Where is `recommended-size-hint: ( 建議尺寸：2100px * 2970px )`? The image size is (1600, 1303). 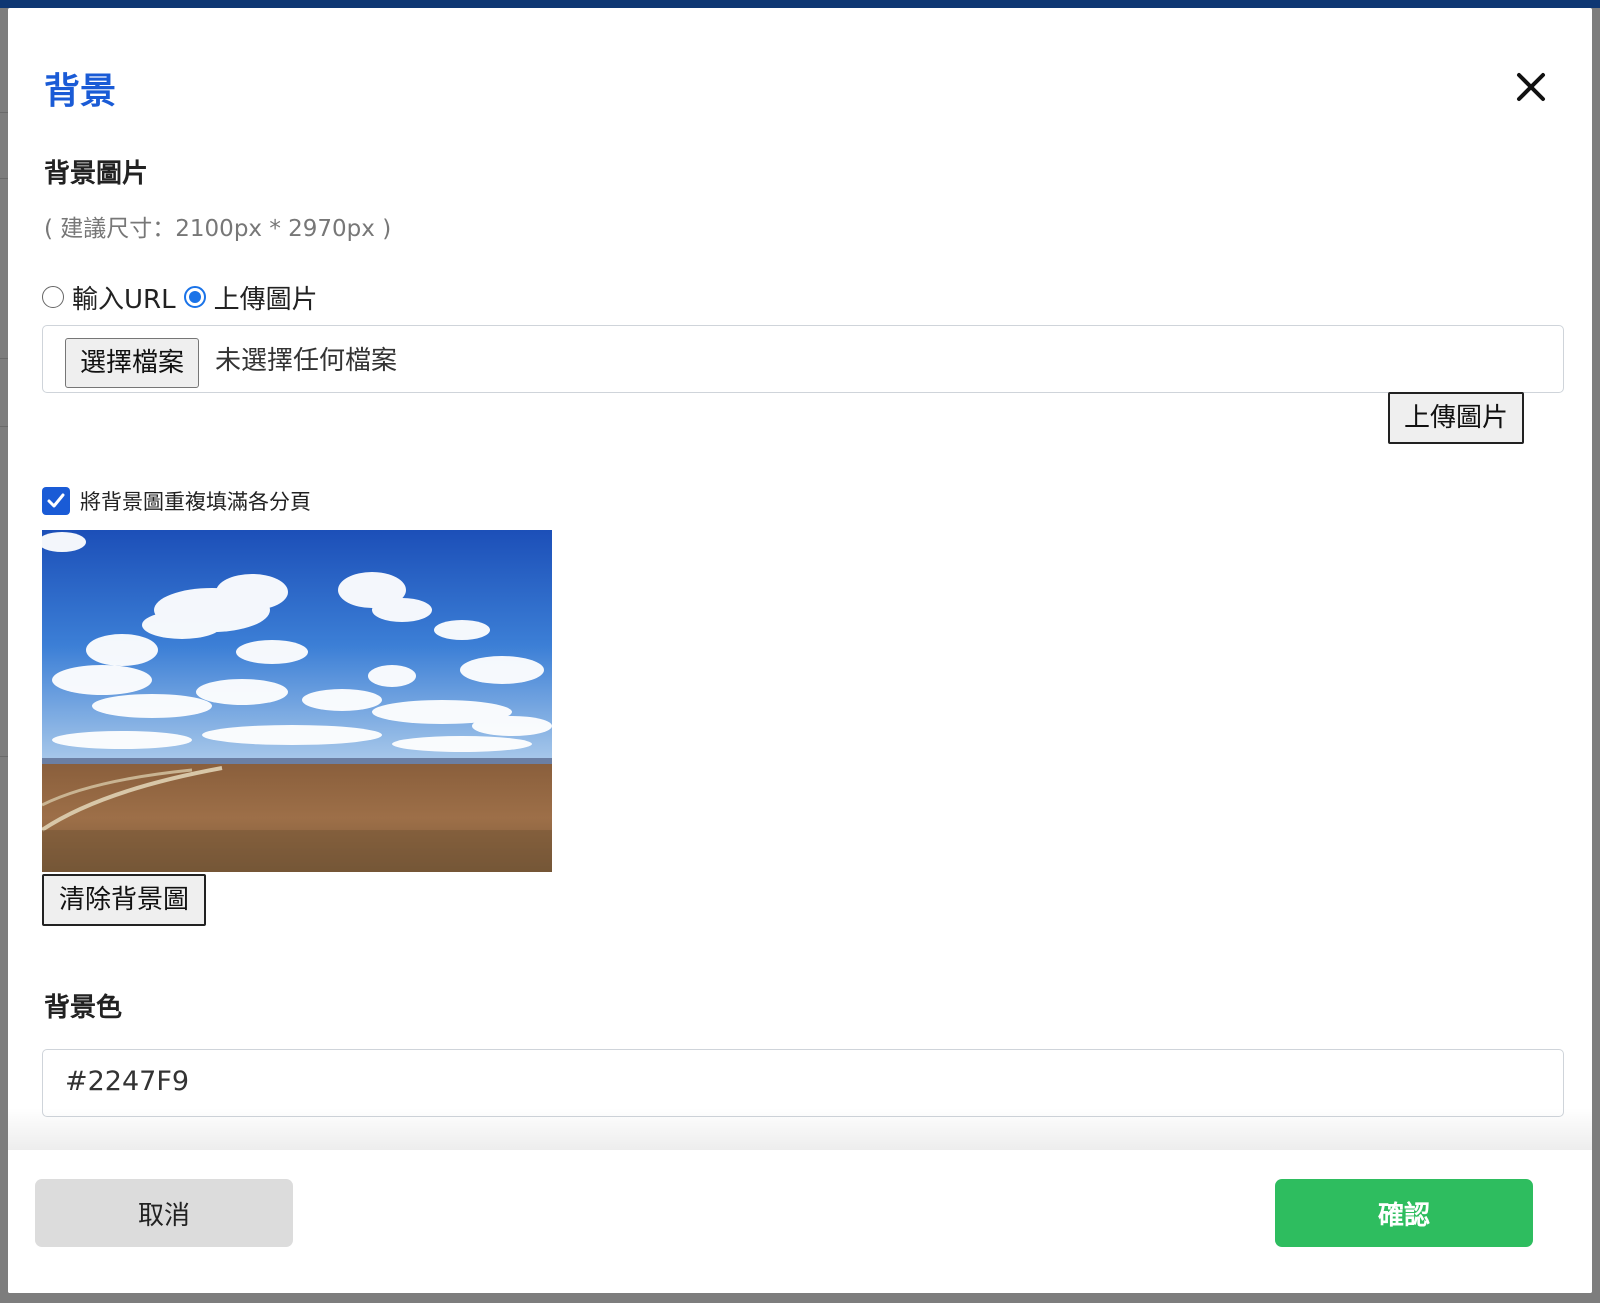 recommended-size-hint: ( 建議尺寸：2100px * 2970px ) is located at coordinates (218, 229).